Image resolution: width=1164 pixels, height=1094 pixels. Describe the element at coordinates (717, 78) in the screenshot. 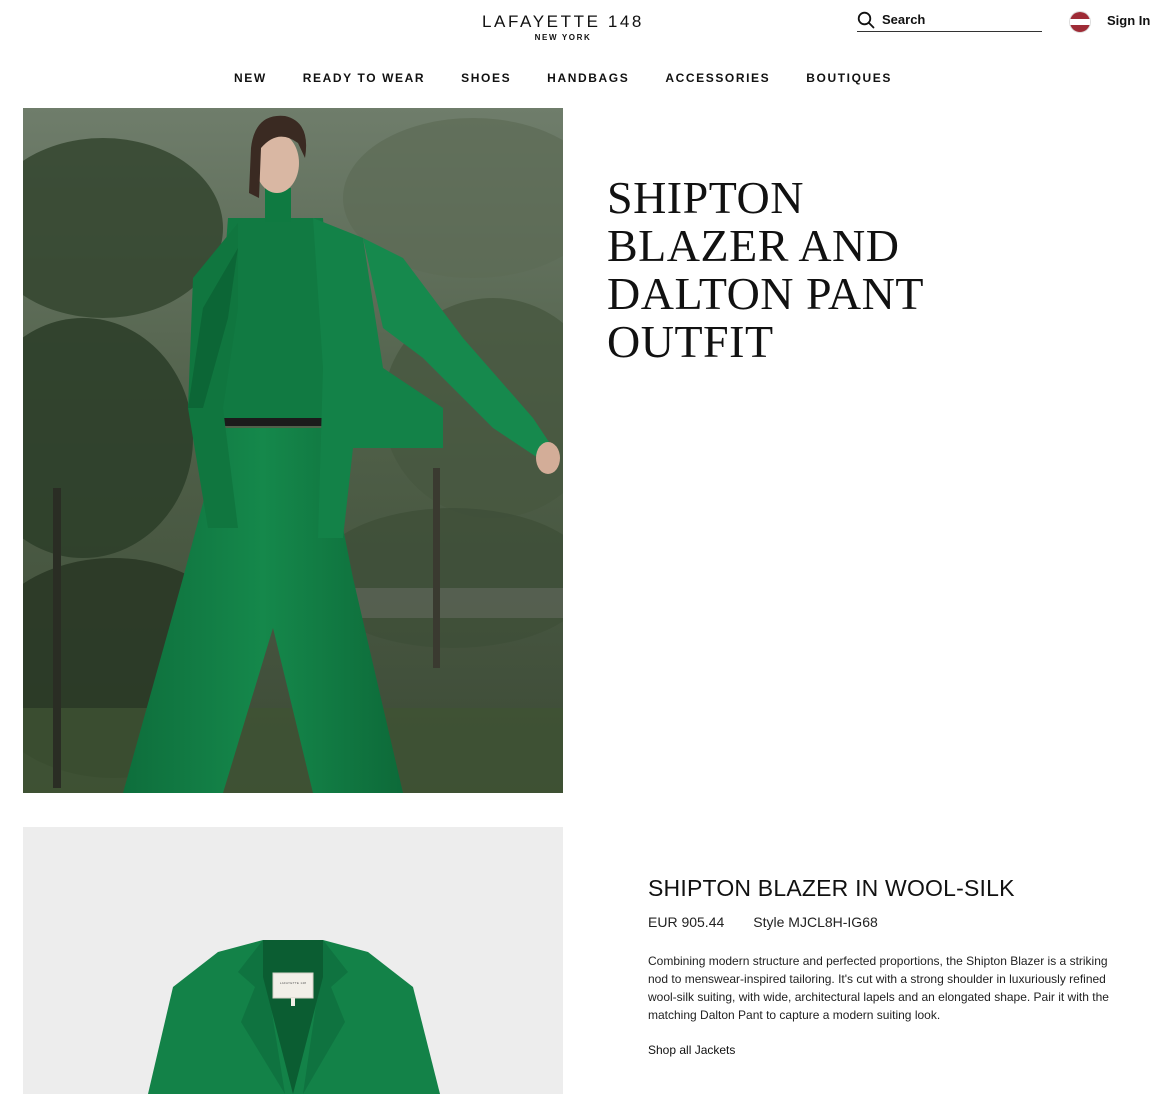

I see `nav-item-accessories: ACCESSORIES` at that location.